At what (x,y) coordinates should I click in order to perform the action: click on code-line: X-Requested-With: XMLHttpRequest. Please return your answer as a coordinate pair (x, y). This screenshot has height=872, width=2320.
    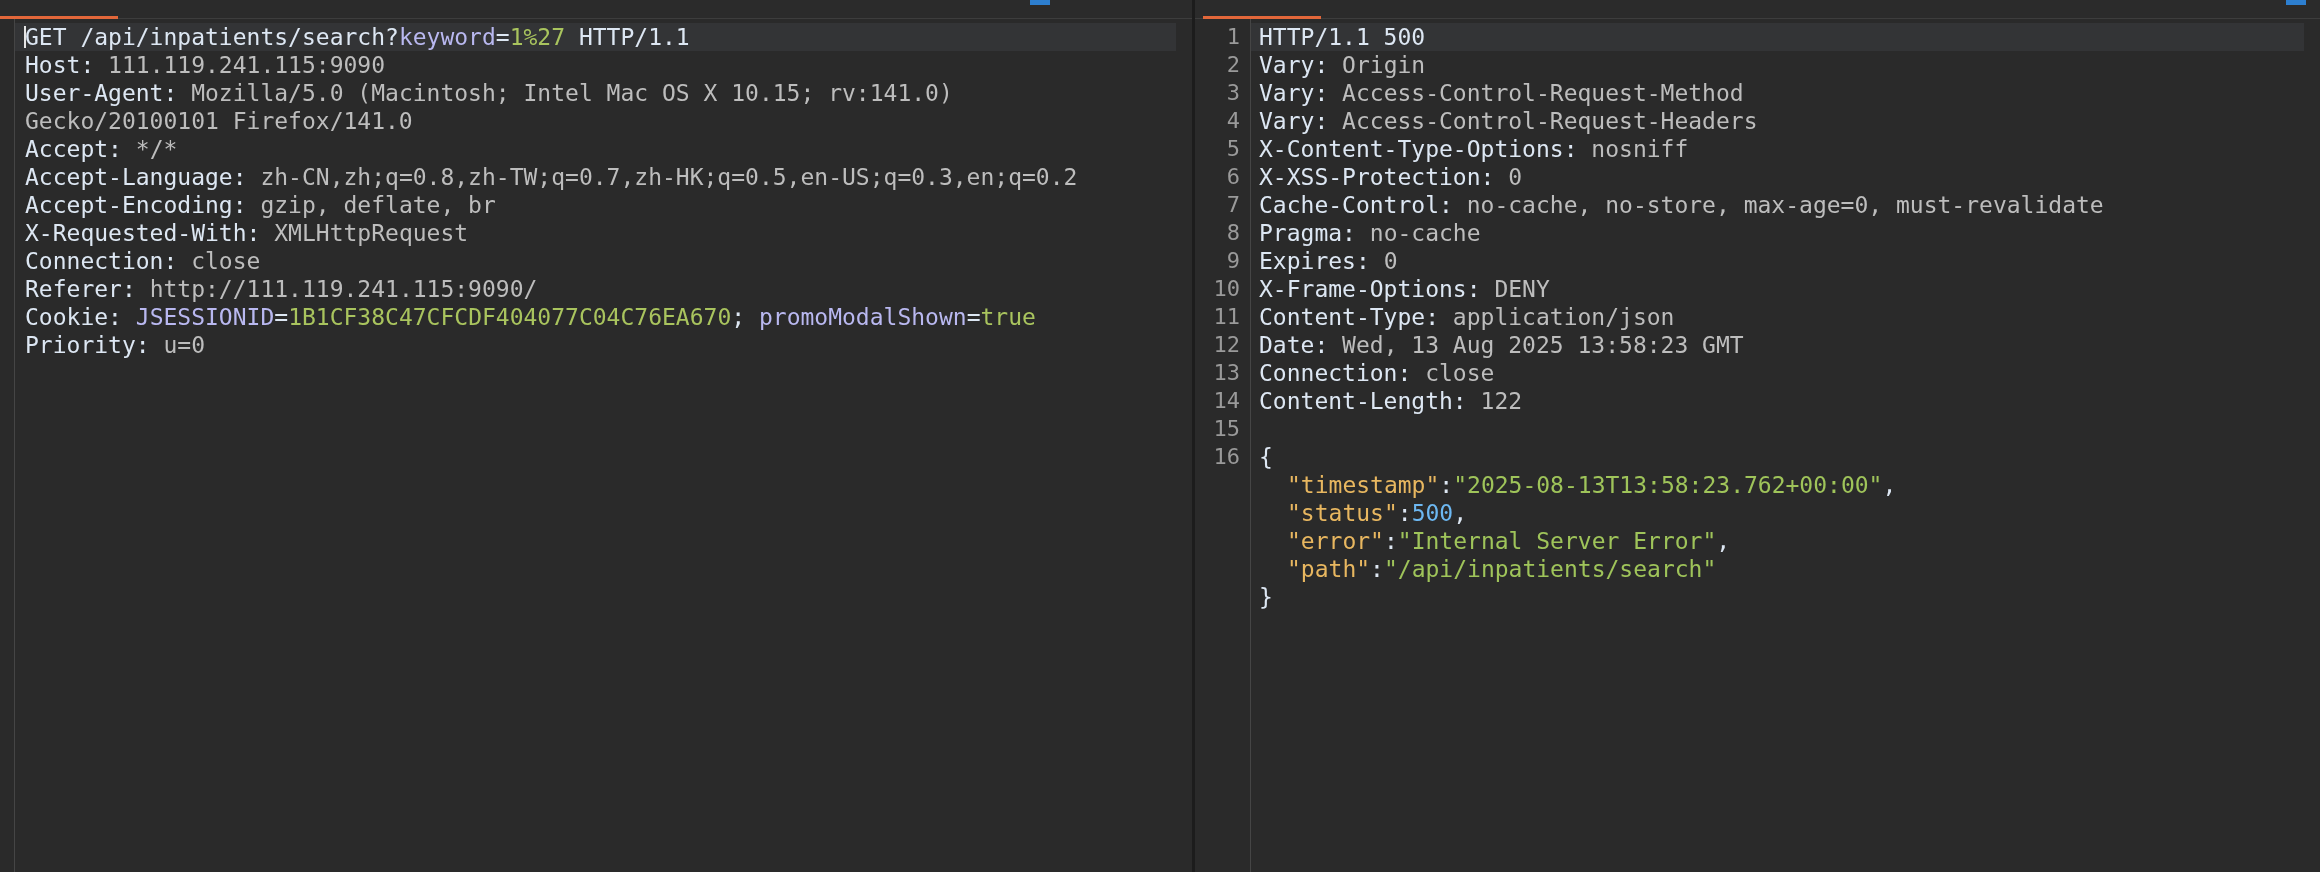
    Looking at the image, I should click on (247, 233).